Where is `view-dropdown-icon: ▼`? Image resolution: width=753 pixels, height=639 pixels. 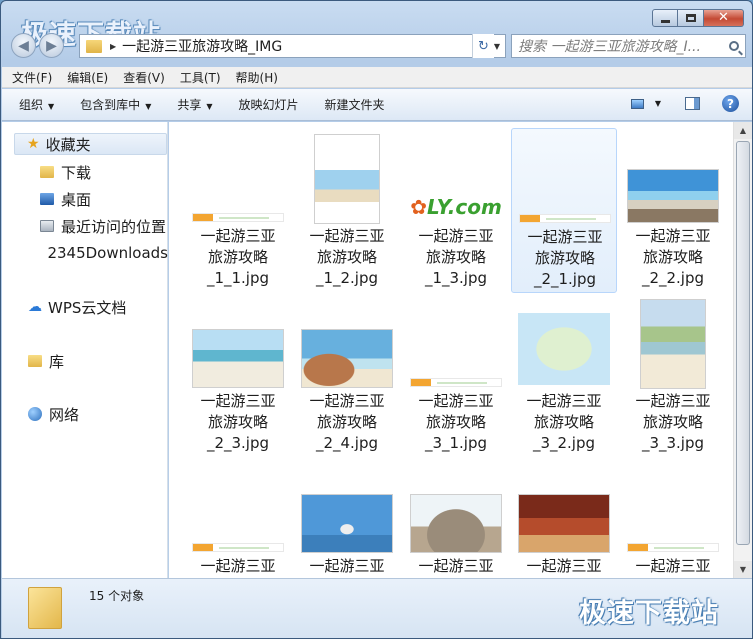
view-dropdown-icon: ▼ is located at coordinates (658, 103).